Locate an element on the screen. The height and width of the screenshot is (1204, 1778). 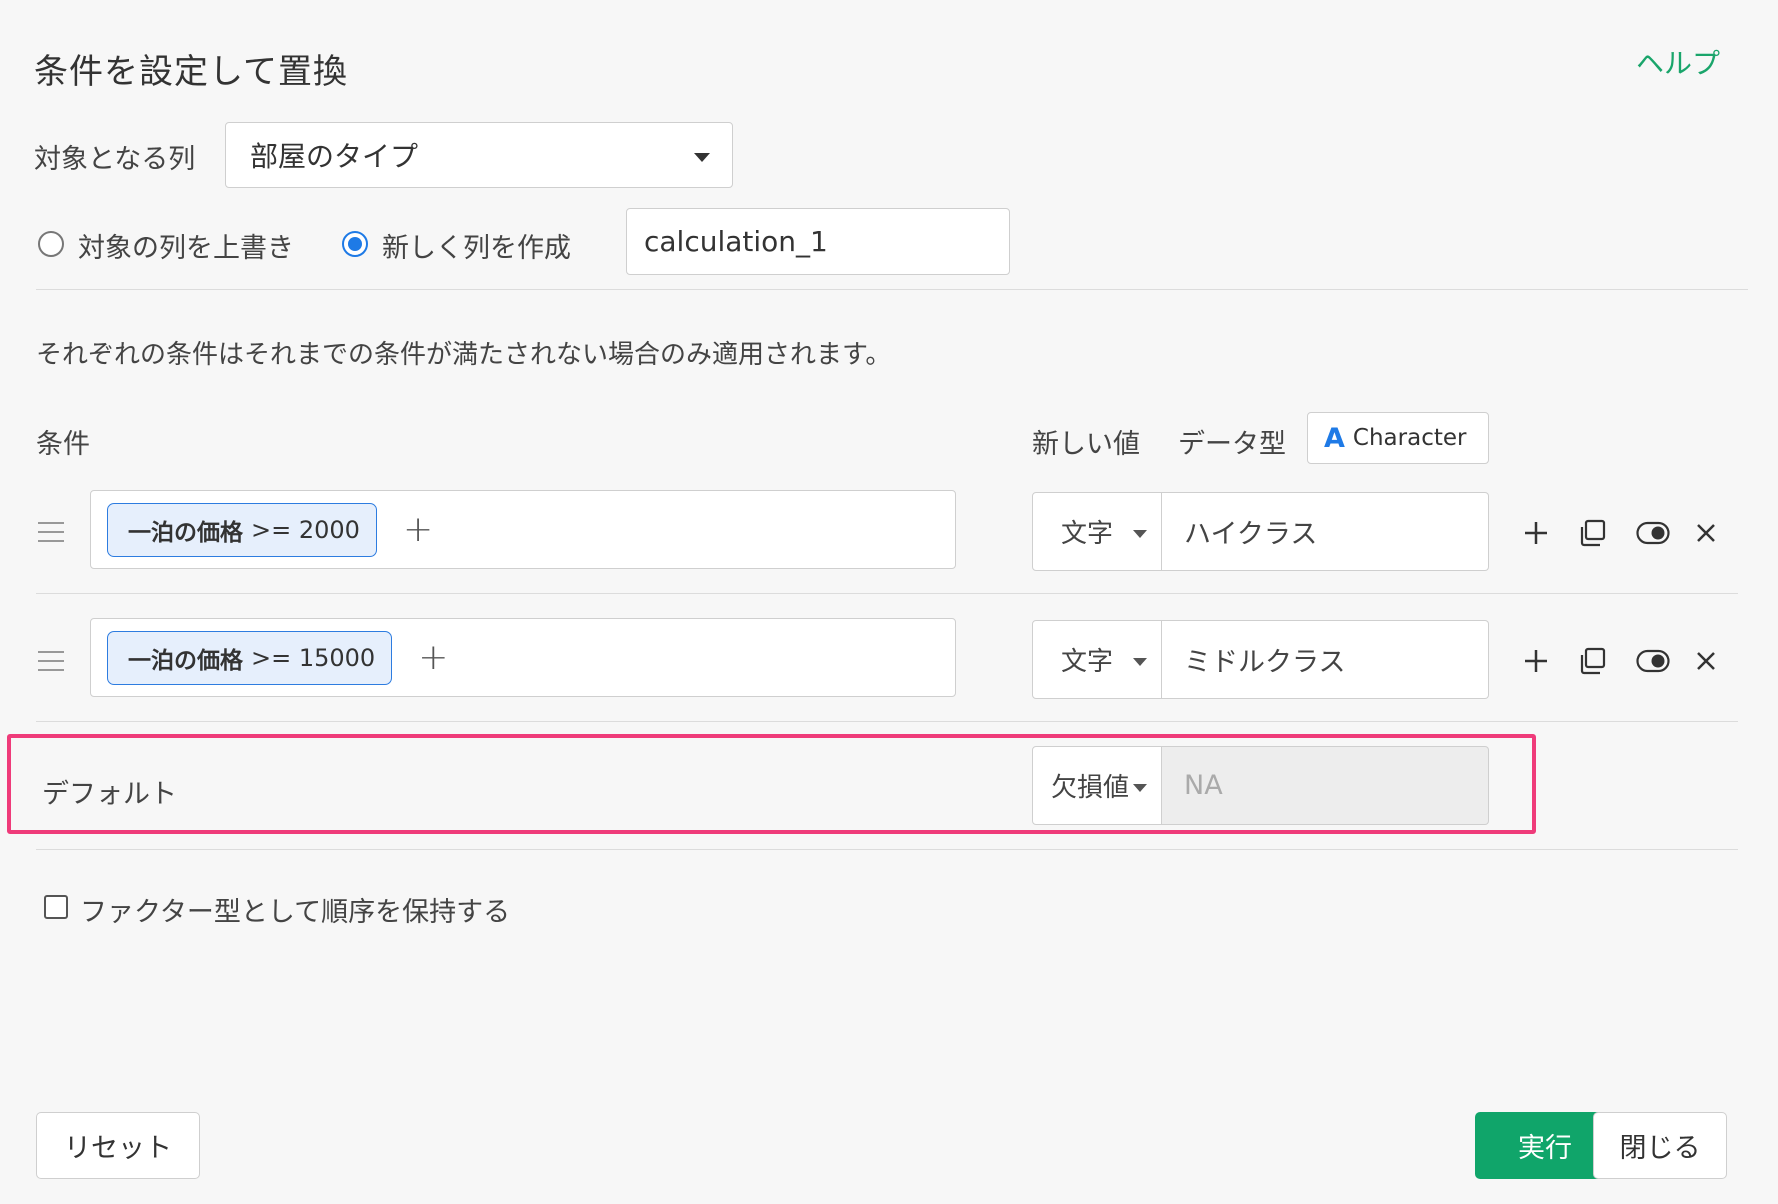
new-column-name-input: calculation_1 is located at coordinates (818, 241).